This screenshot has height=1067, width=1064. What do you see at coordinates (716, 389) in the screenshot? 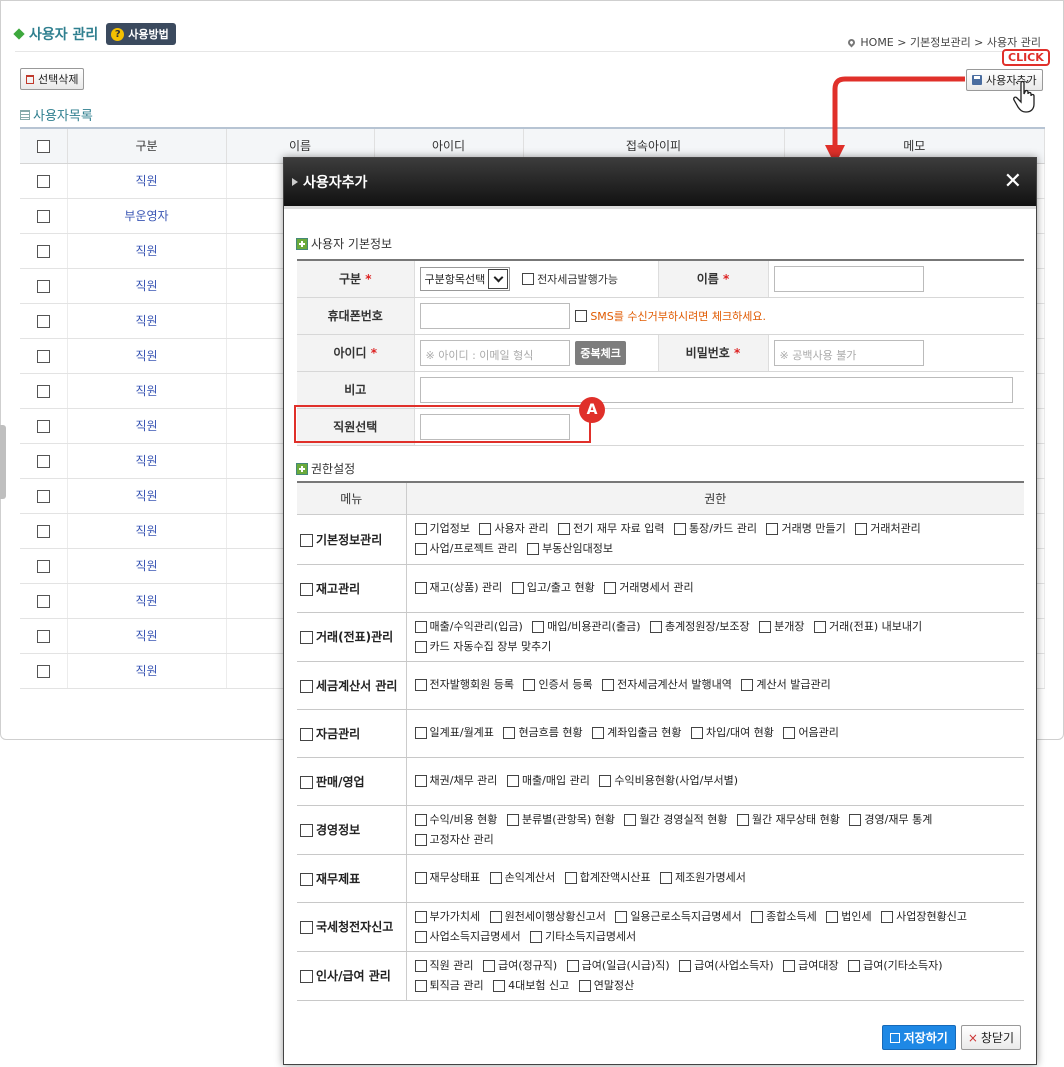
I see `note-input` at bounding box center [716, 389].